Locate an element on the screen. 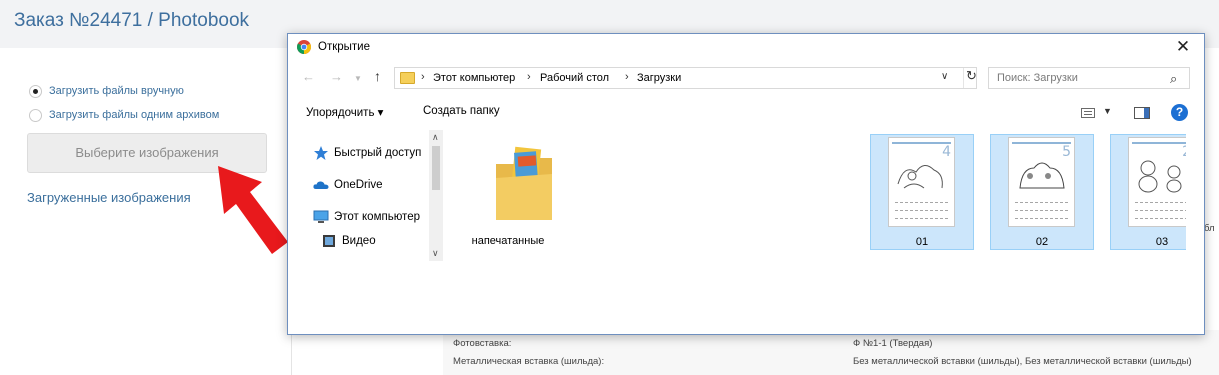 Image resolution: width=1219 pixels, height=375 pixels. new-folder-button: Создать папку is located at coordinates (461, 111).